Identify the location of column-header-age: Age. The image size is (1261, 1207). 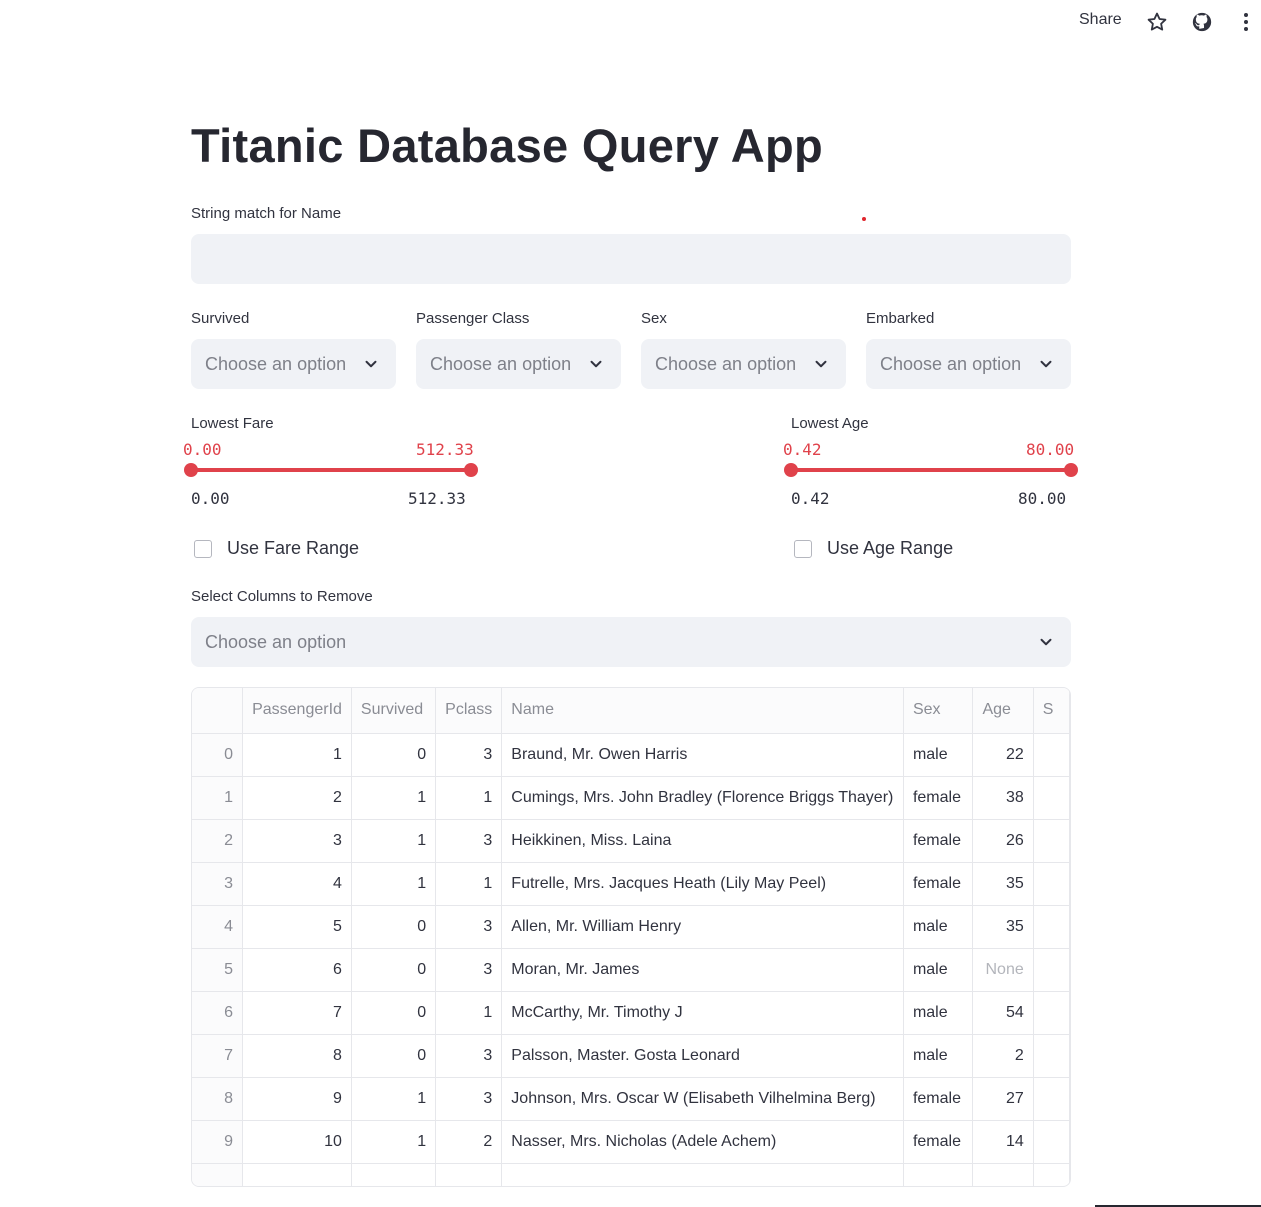
(1003, 711).